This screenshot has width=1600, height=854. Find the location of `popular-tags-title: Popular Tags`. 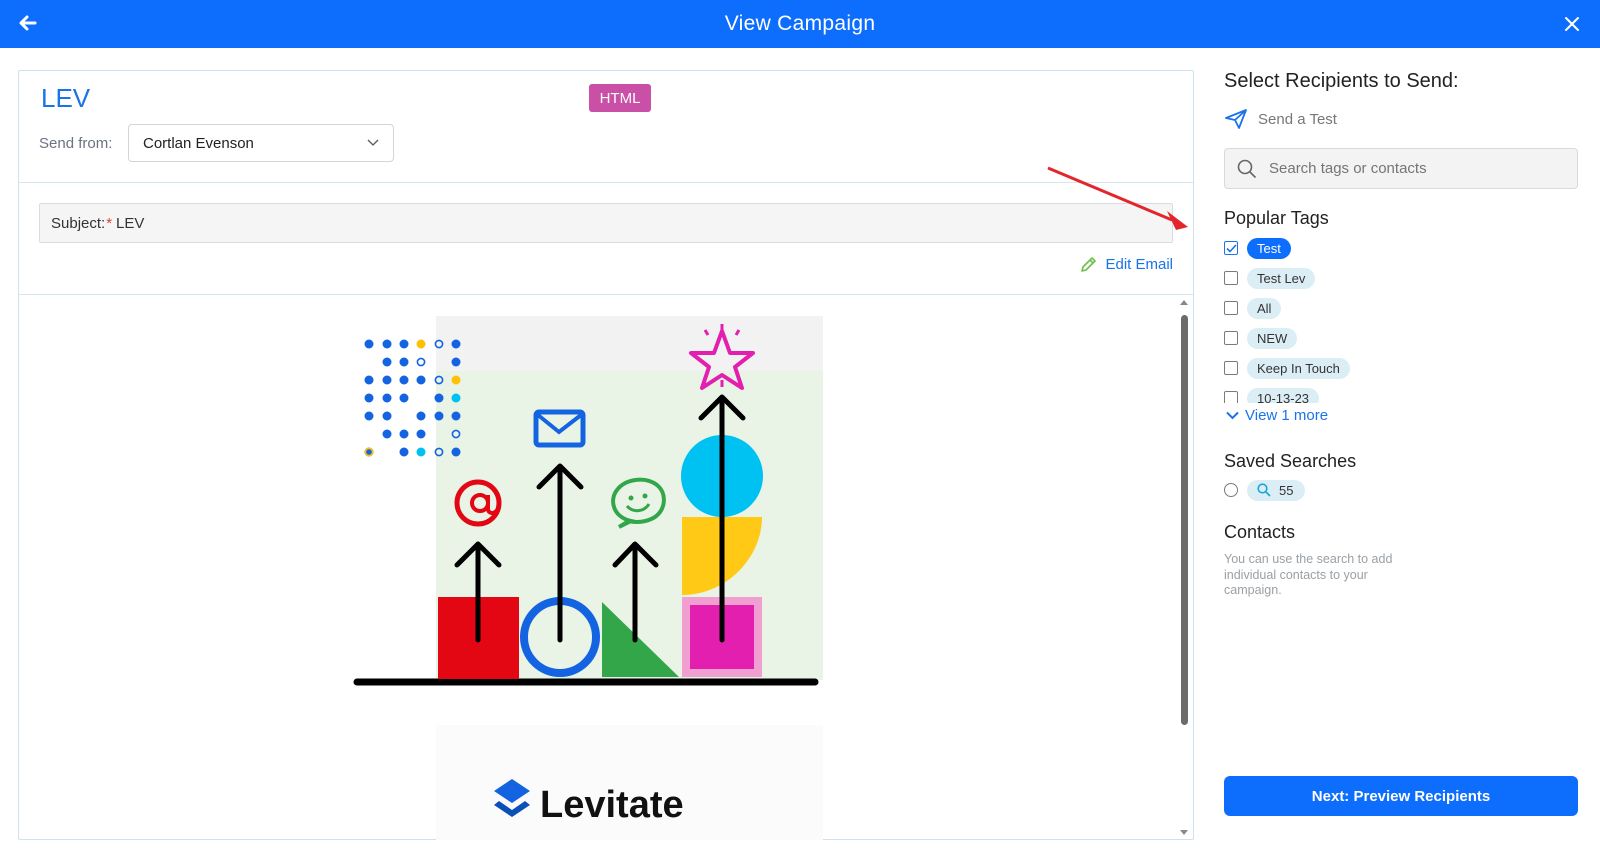

popular-tags-title: Popular Tags is located at coordinates (1276, 218).